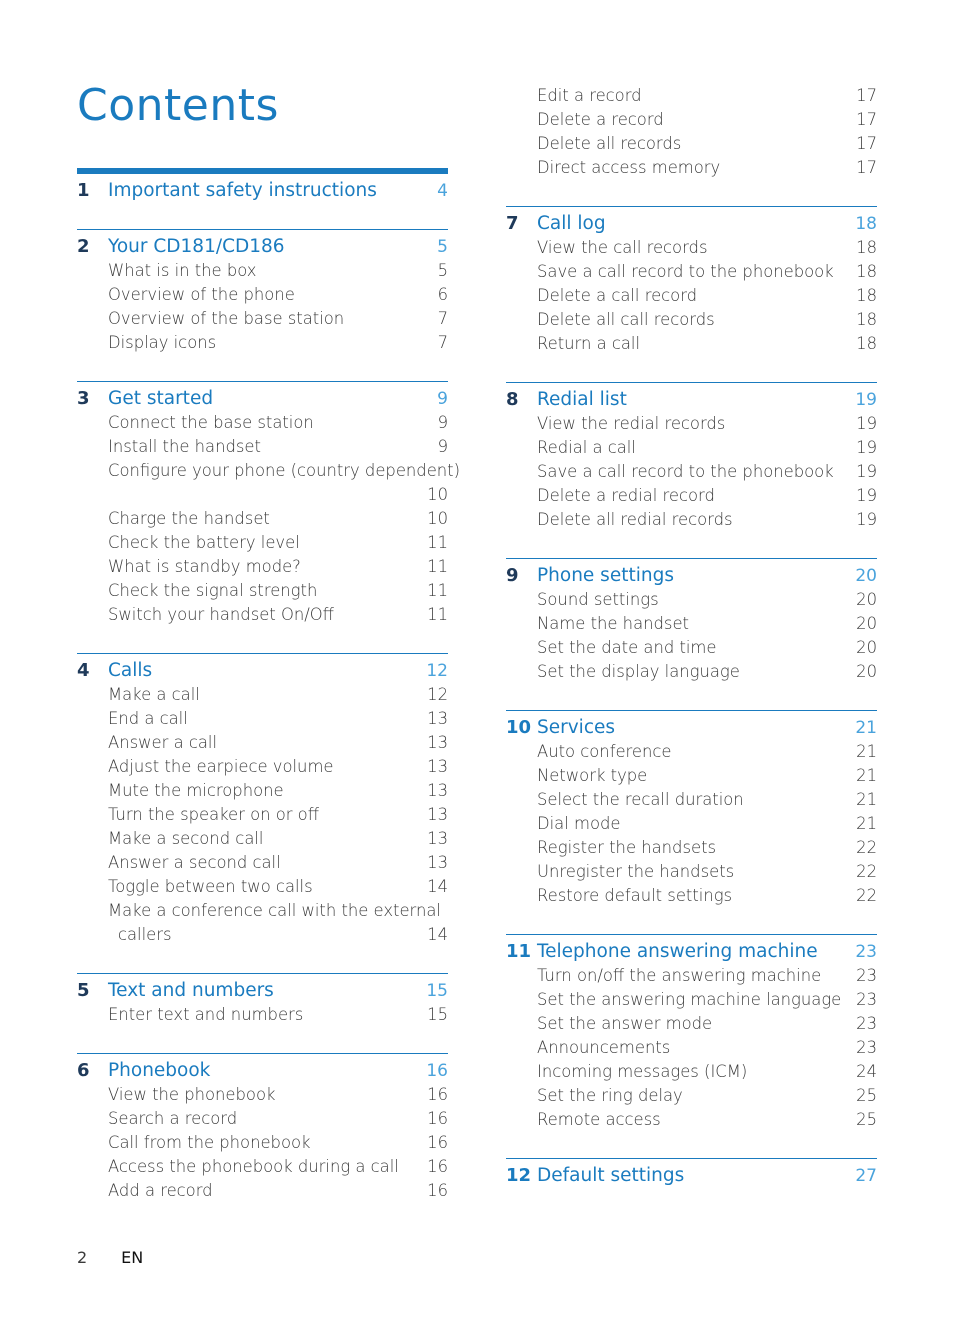 This screenshot has width=954, height=1334. What do you see at coordinates (691, 206) in the screenshot?
I see `section-divider` at bounding box center [691, 206].